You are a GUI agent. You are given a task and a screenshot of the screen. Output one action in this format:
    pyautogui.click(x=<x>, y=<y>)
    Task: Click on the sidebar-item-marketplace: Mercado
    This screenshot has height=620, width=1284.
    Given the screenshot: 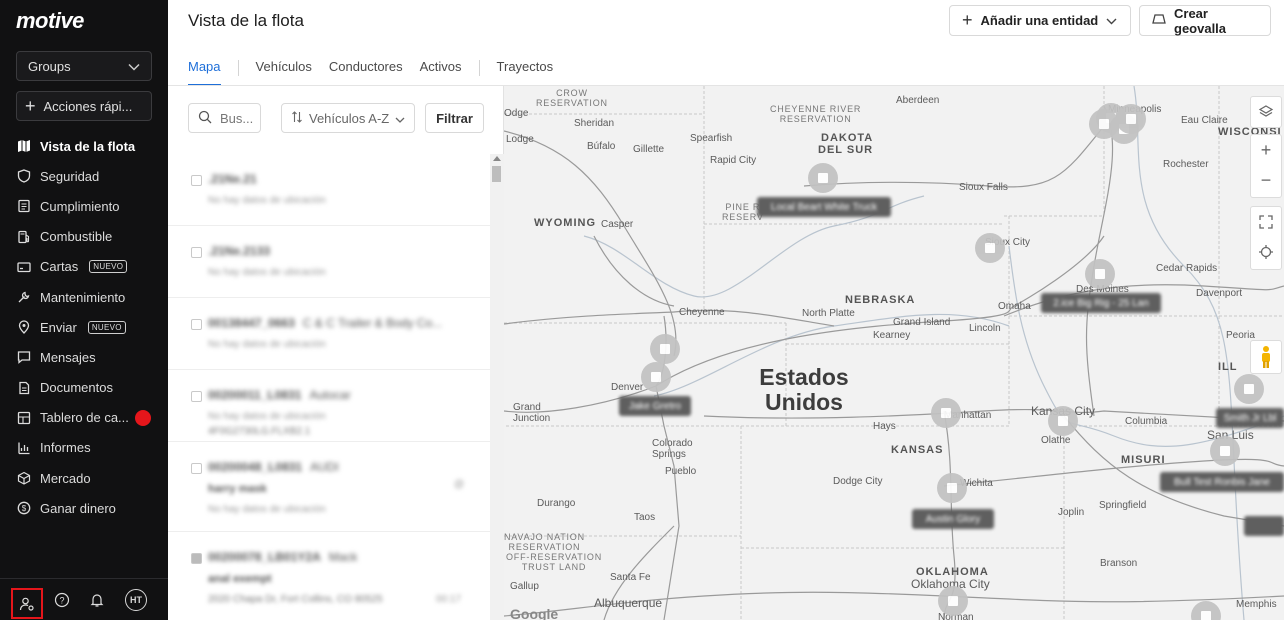 What is the action you would take?
    pyautogui.click(x=84, y=478)
    